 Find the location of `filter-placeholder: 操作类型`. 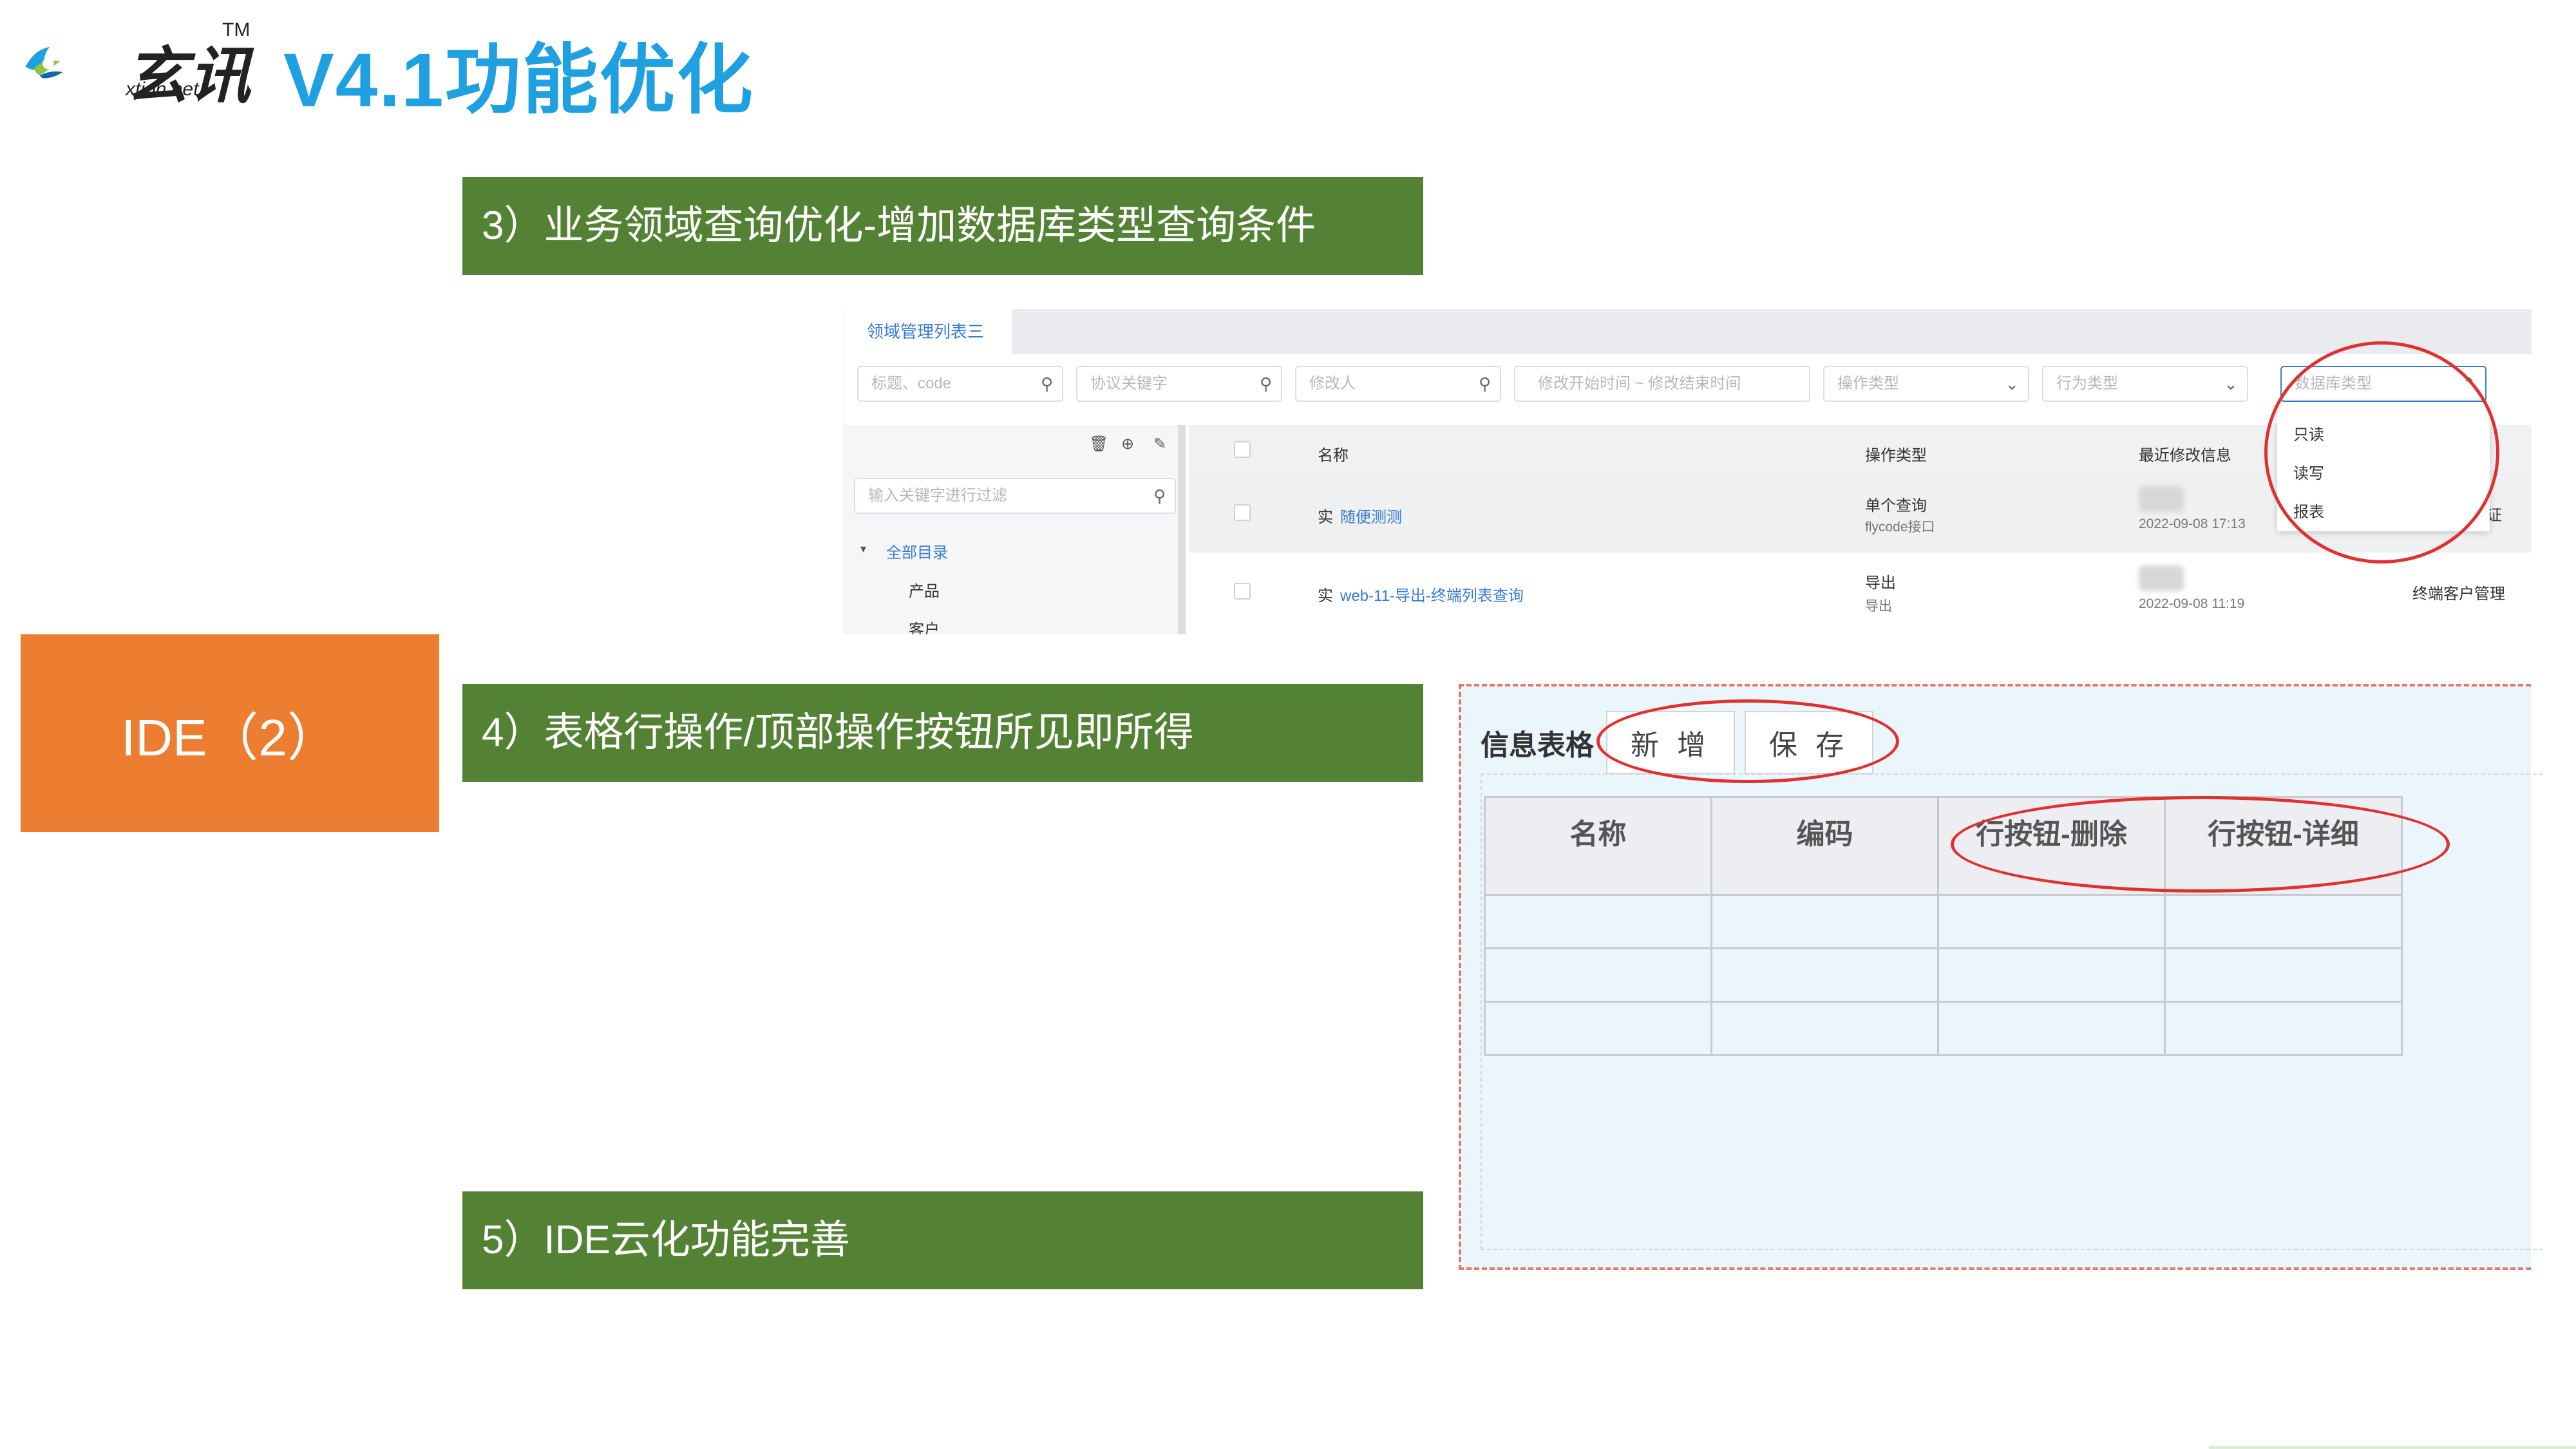

filter-placeholder: 操作类型 is located at coordinates (1868, 383).